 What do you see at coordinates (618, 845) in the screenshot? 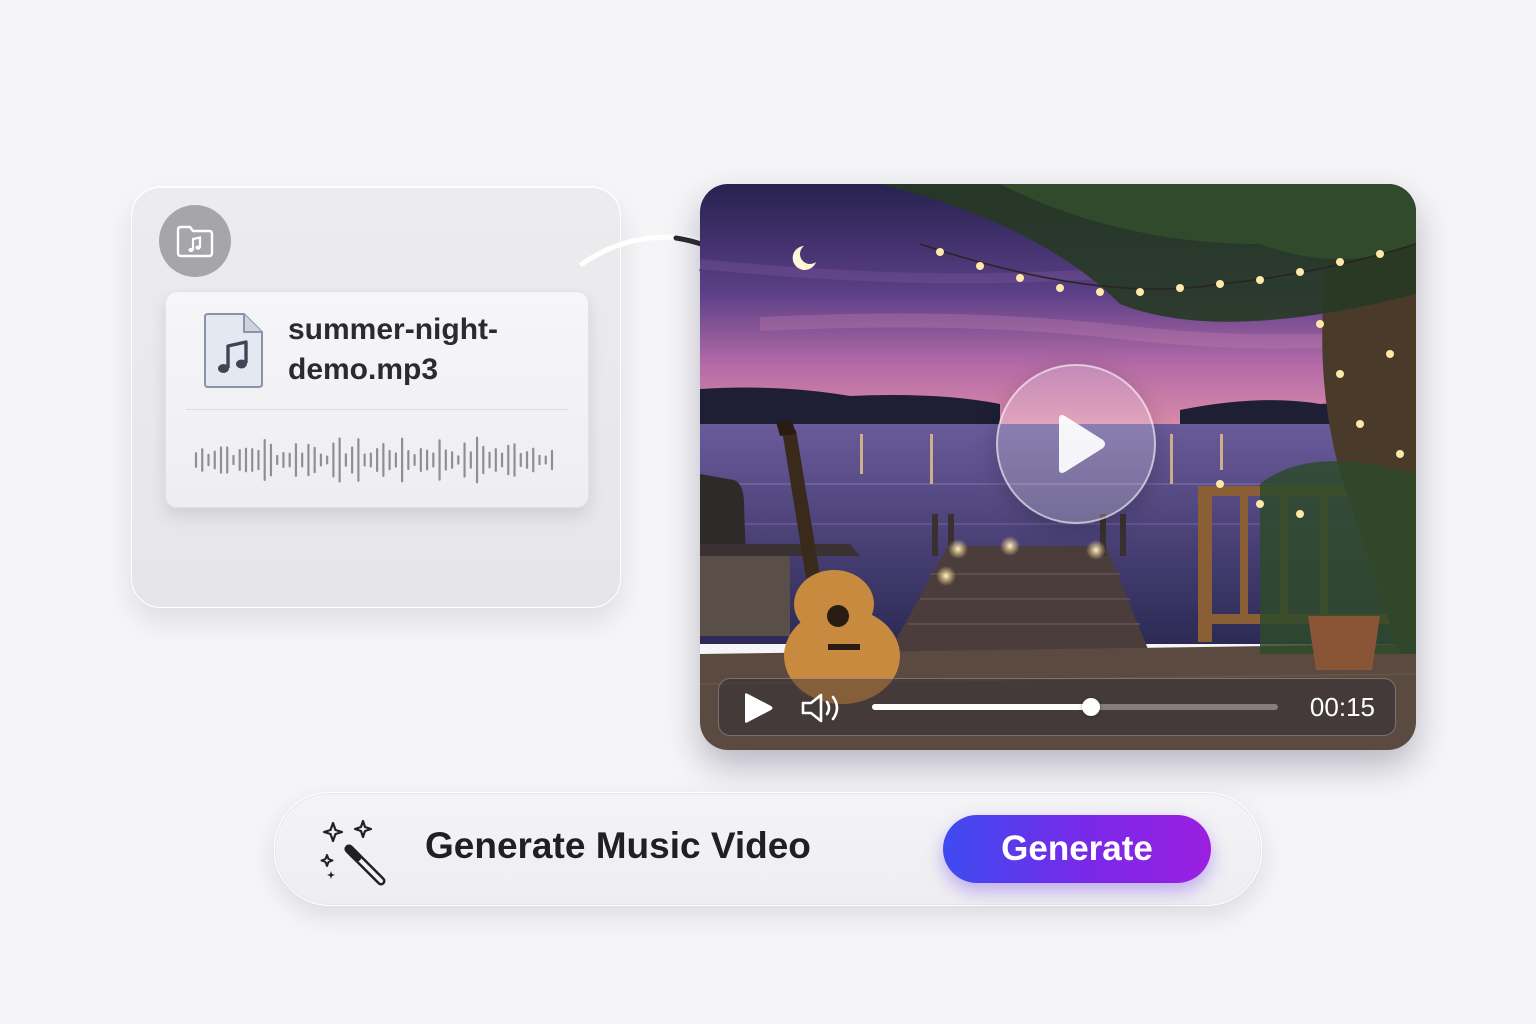
I see `generate-title: Generate Music Video` at bounding box center [618, 845].